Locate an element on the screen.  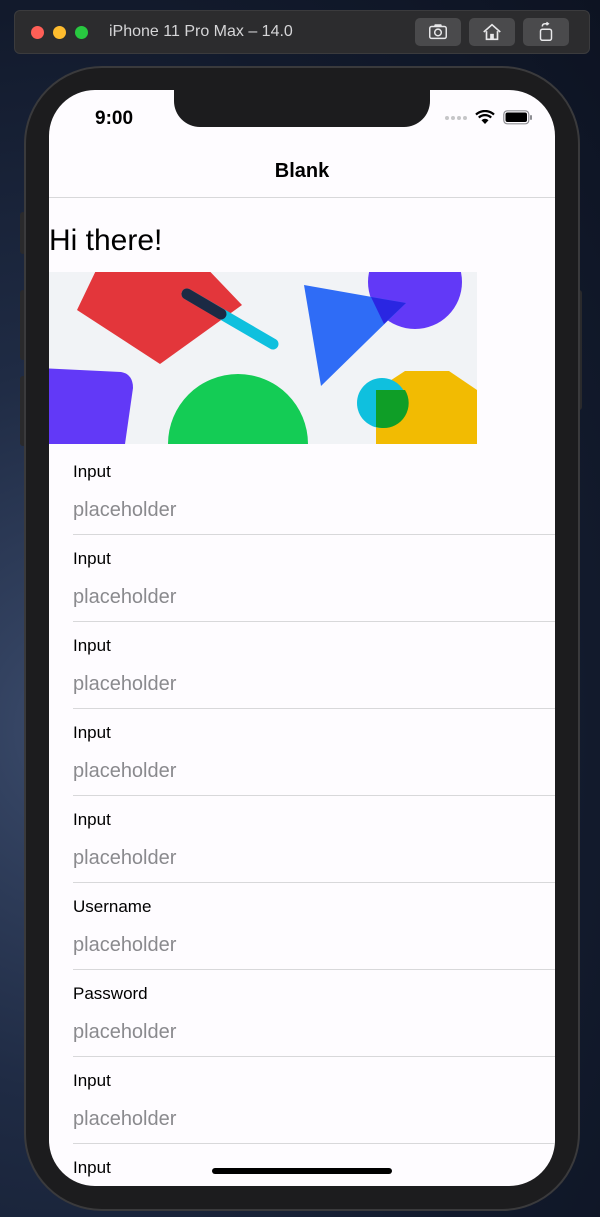
page-heading: Hi there! is located at coordinates (106, 240).